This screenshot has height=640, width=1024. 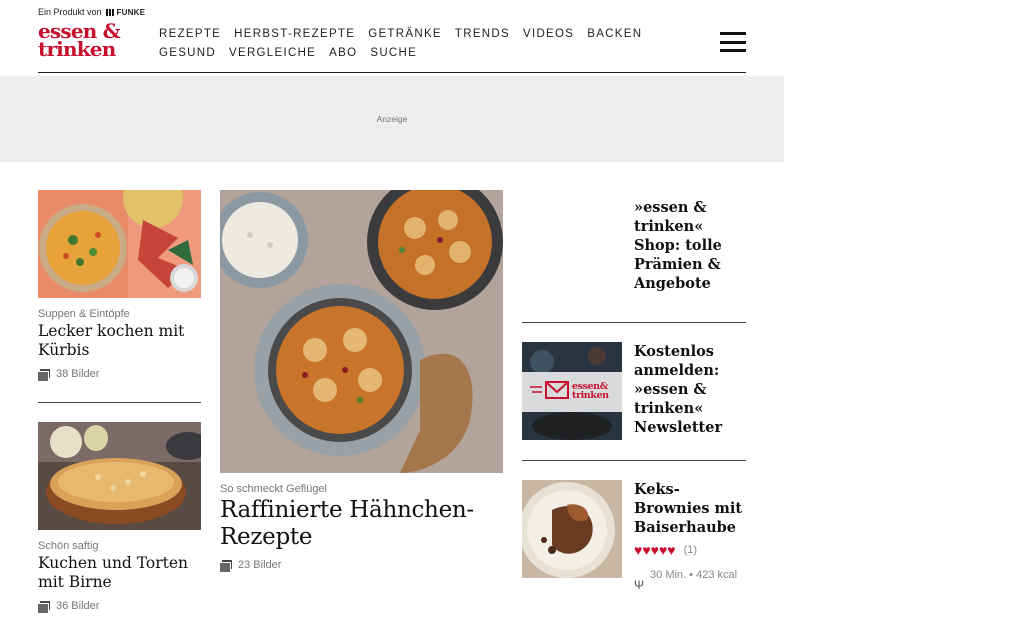 I want to click on teaser-kicker: Schön saftig, so click(x=68, y=546).